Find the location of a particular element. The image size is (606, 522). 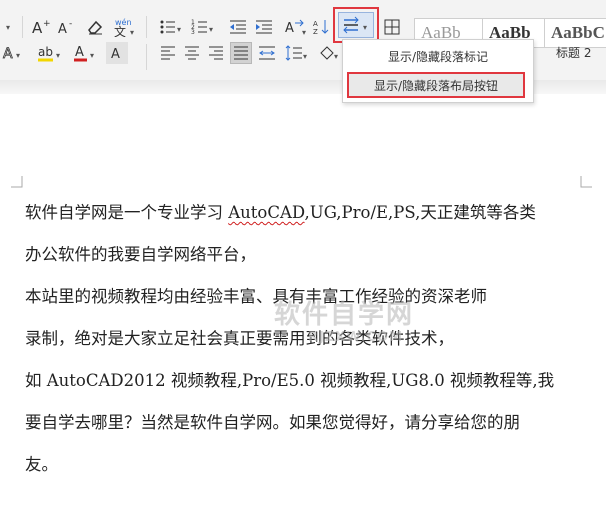

clear-format-icon is located at coordinates (95, 27).